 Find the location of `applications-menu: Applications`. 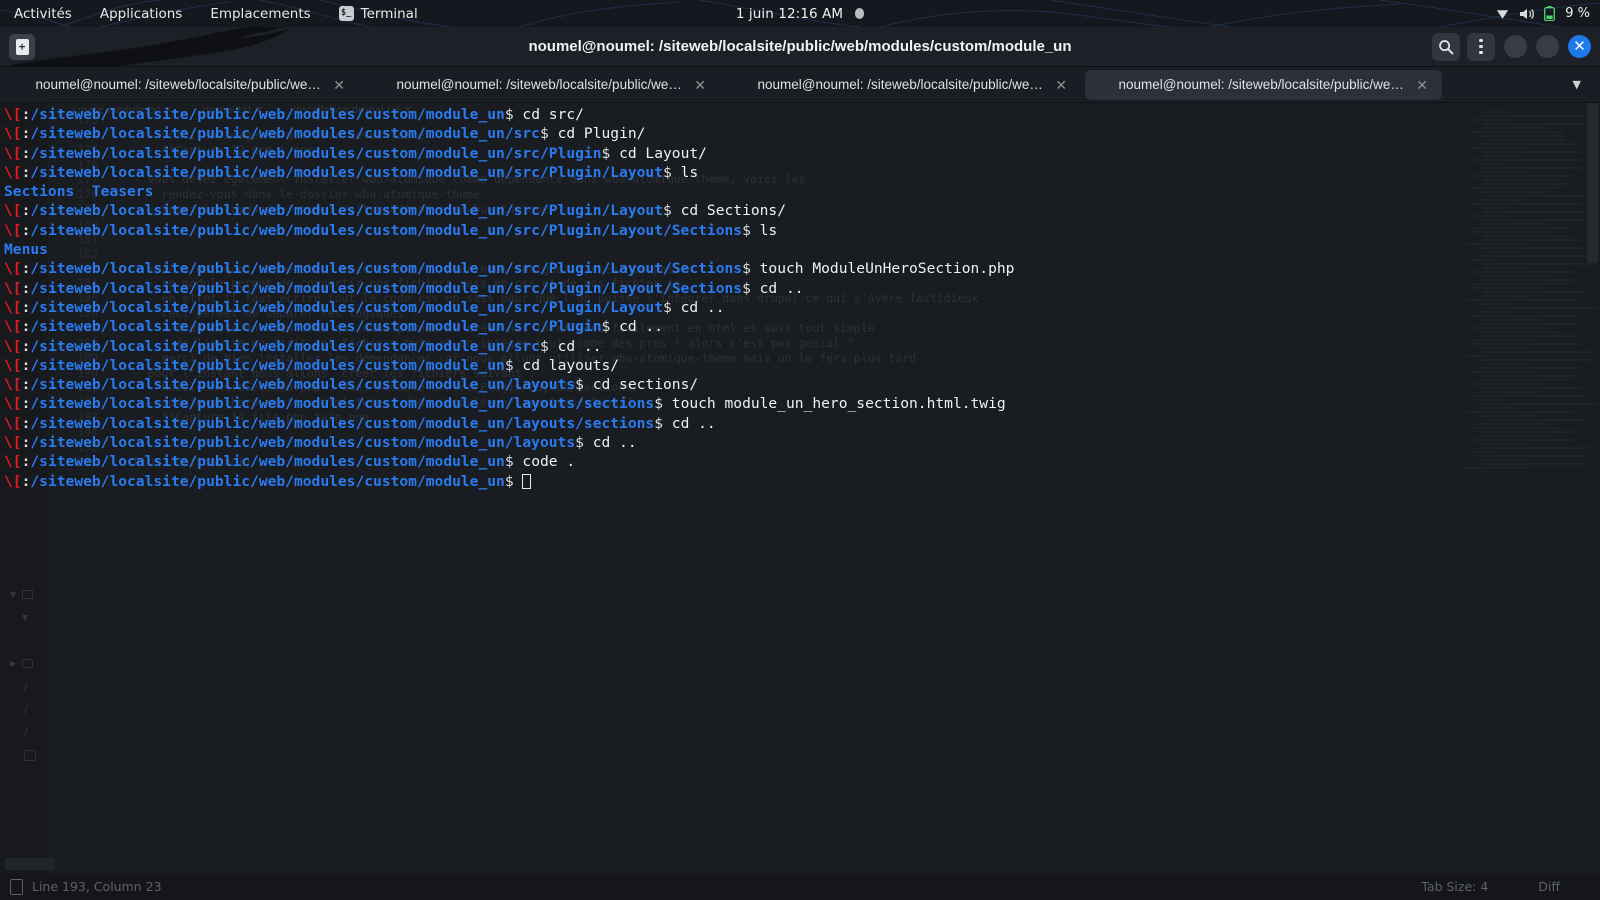

applications-menu: Applications is located at coordinates (141, 13).